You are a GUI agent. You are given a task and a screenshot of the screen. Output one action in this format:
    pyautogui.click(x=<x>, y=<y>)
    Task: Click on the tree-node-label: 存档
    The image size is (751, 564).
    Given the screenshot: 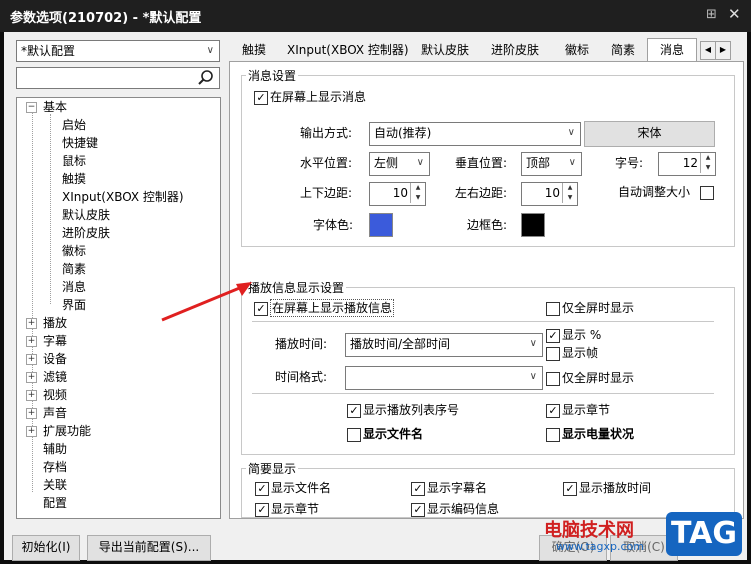 What is the action you would take?
    pyautogui.click(x=55, y=467)
    